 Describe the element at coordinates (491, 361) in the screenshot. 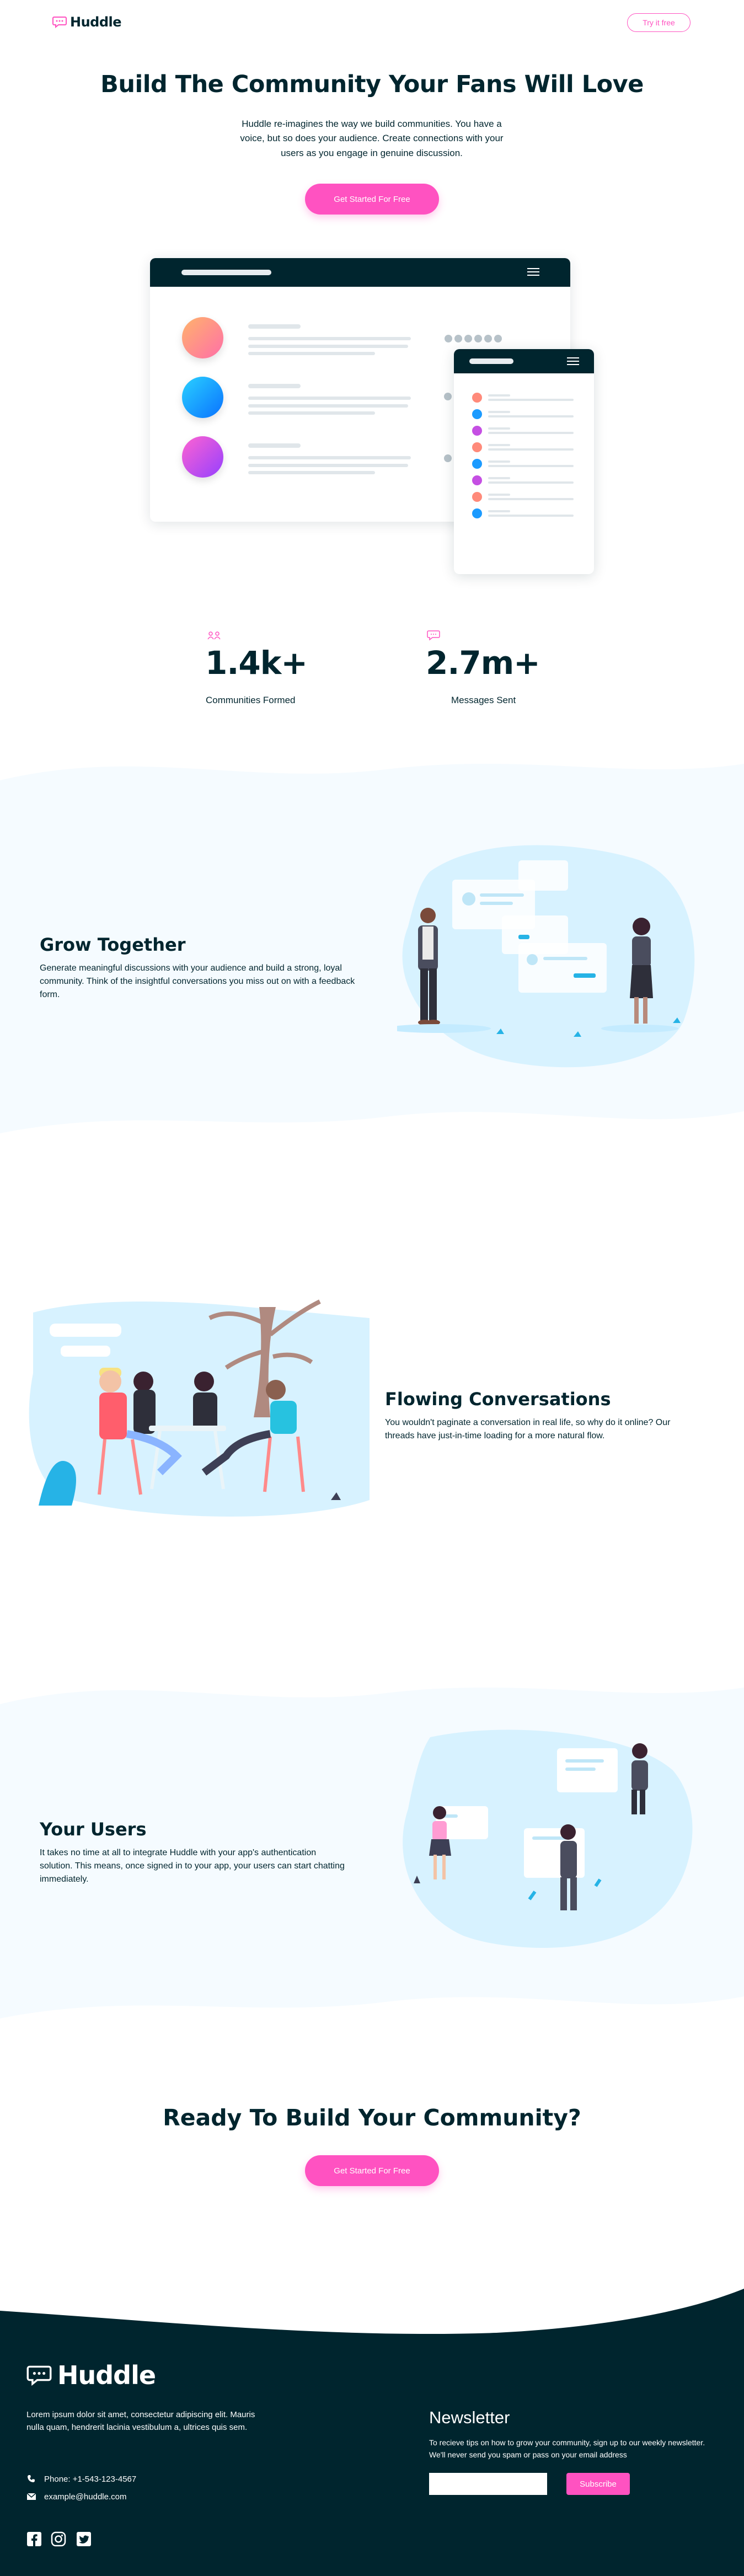

I see `mockup-title-bar` at that location.